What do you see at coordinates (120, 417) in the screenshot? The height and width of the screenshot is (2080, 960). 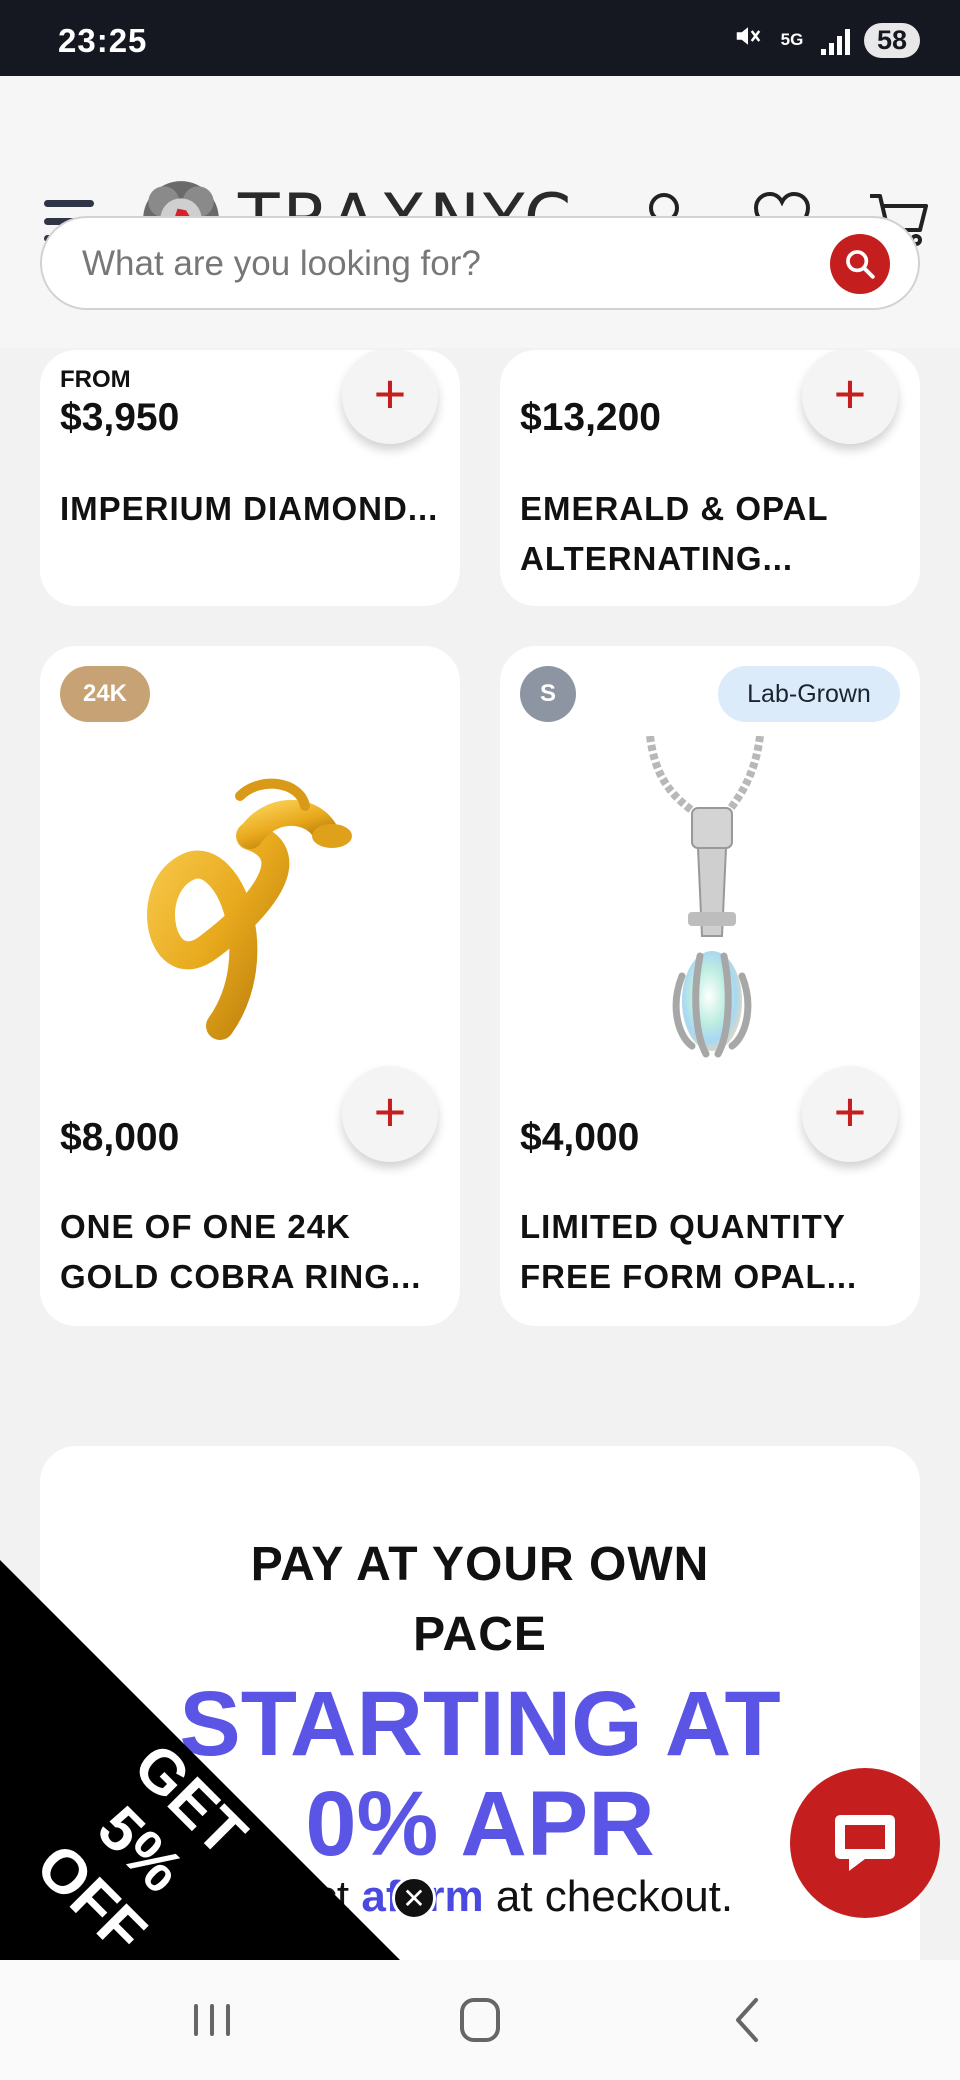 I see `product-price: $3,950` at bounding box center [120, 417].